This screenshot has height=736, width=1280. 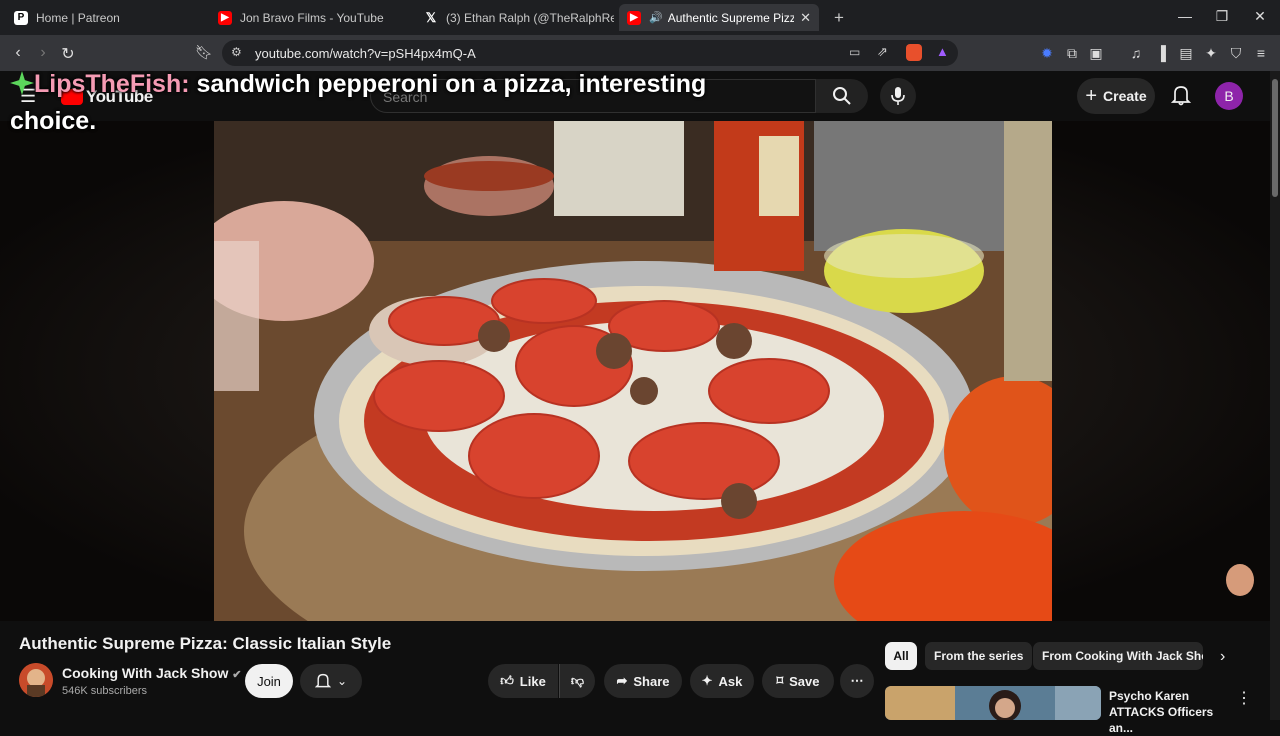 What do you see at coordinates (22, 83) in the screenshot?
I see `chat-badge-icon` at bounding box center [22, 83].